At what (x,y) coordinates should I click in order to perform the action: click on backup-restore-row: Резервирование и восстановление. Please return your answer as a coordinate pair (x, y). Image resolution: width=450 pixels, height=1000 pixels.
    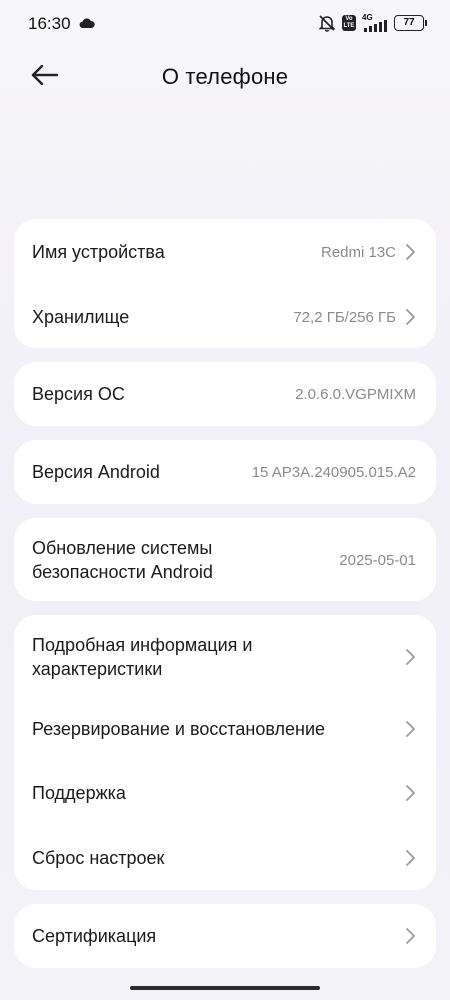
    Looking at the image, I should click on (225, 729).